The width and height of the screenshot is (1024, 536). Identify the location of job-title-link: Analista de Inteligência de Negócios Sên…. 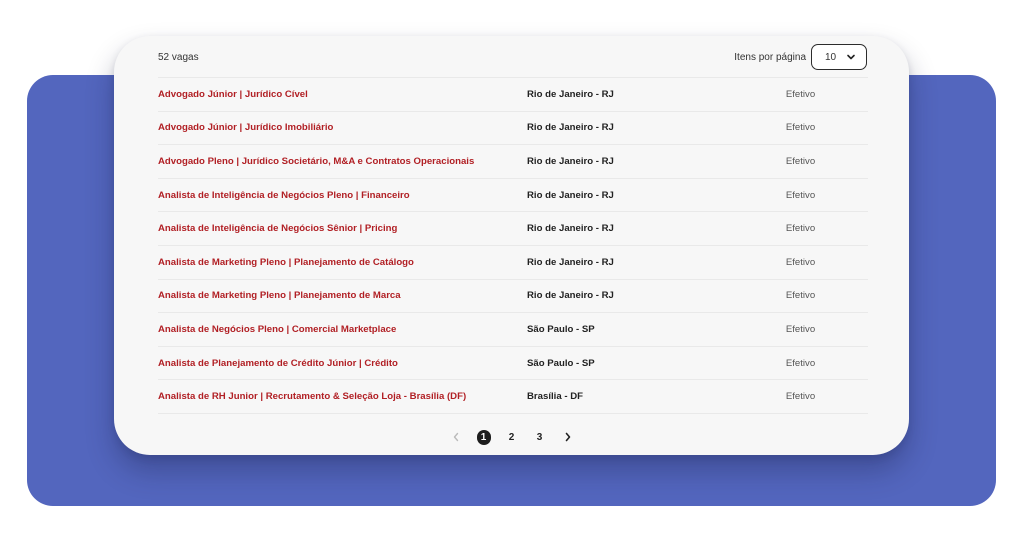
(342, 228).